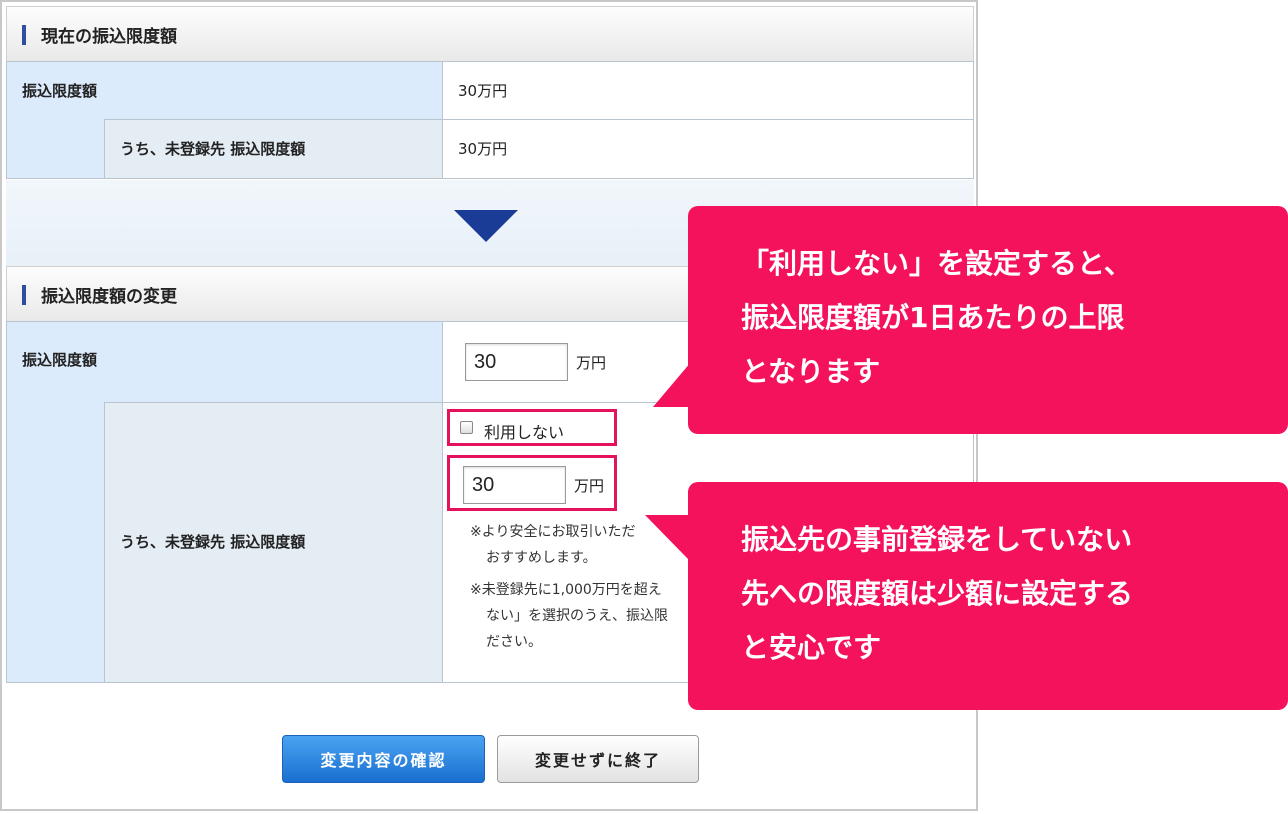  I want to click on current-unreg-label-cell: うち、未登録先 振込限度額, so click(273, 149).